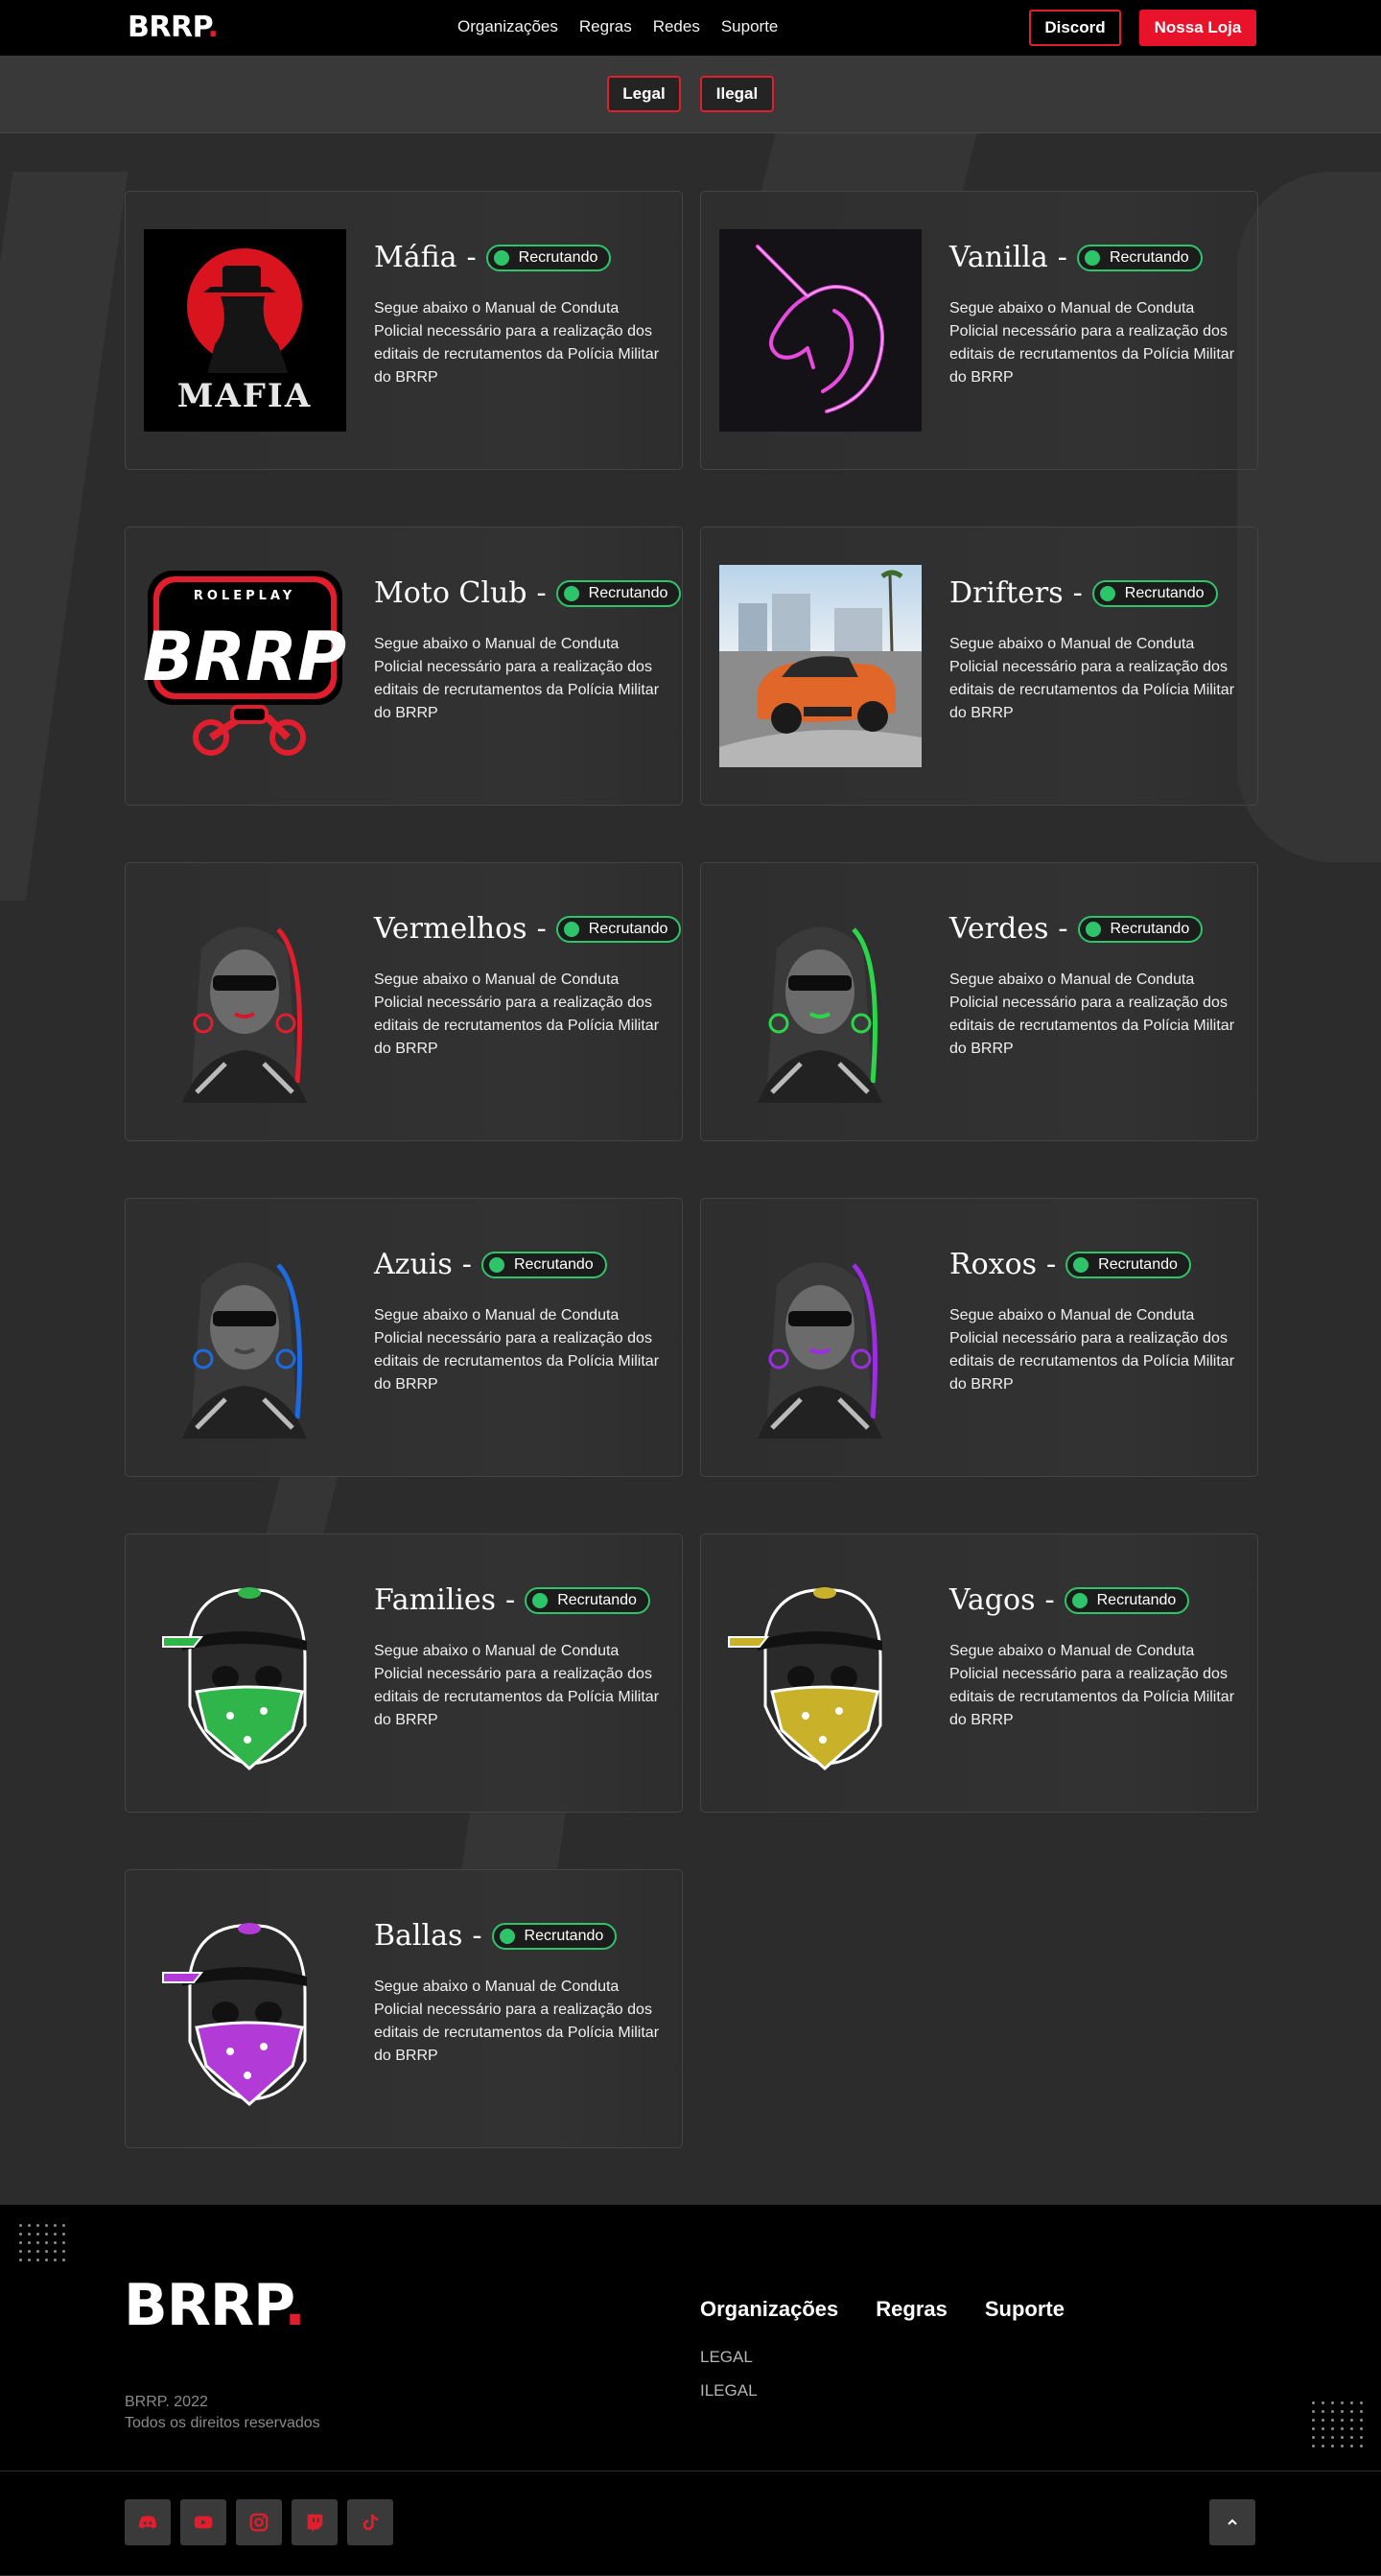 The width and height of the screenshot is (1381, 2576). Describe the element at coordinates (315, 2522) in the screenshot. I see `twitch-social-button` at that location.